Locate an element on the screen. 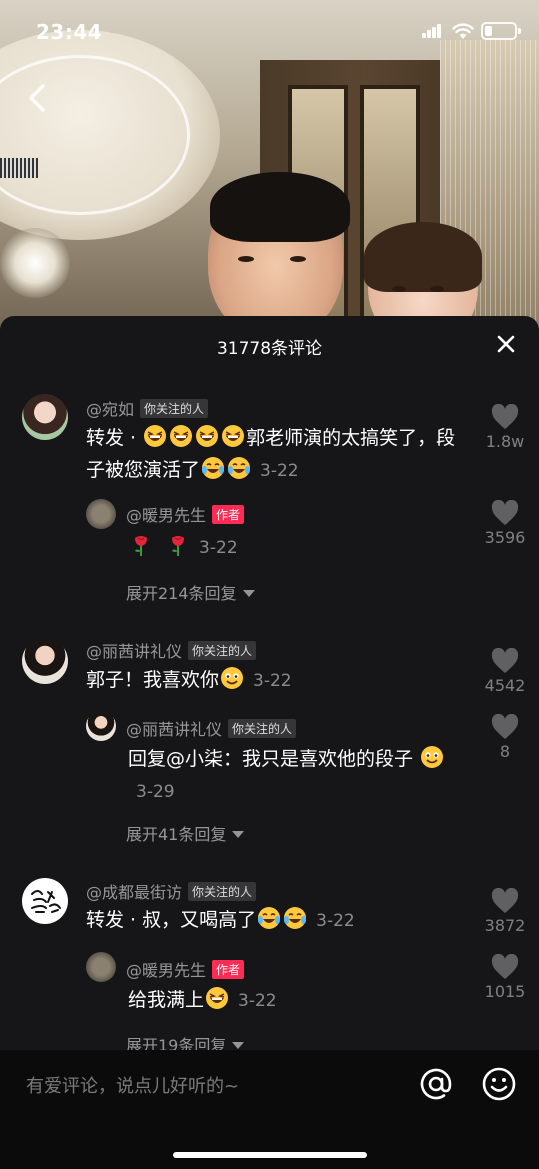 The image size is (539, 1169). like-button: 1.8w is located at coordinates (505, 427).